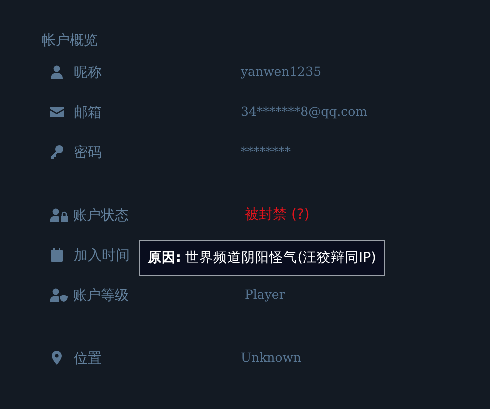 The height and width of the screenshot is (409, 490). I want to click on field-value: Player, so click(265, 295).